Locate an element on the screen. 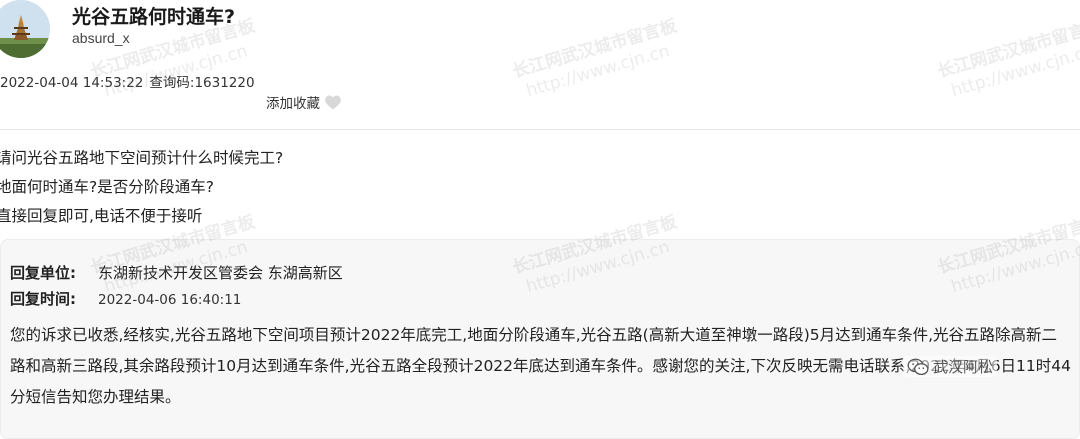 This screenshot has height=439, width=1080. post-title: 光谷五路何时通车? is located at coordinates (154, 17).